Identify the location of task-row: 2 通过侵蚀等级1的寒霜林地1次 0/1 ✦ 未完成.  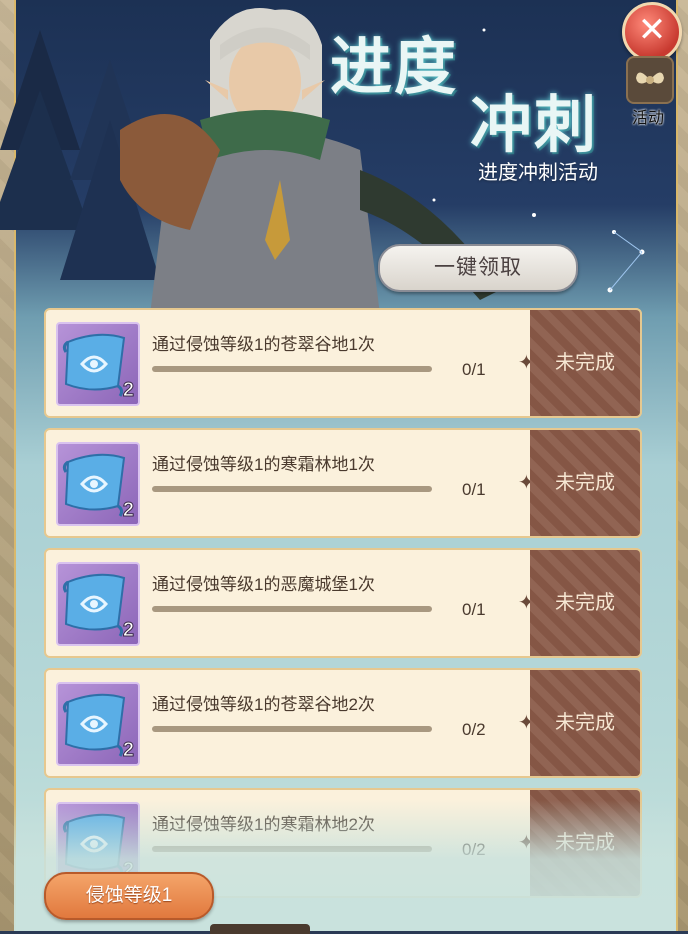
(343, 483).